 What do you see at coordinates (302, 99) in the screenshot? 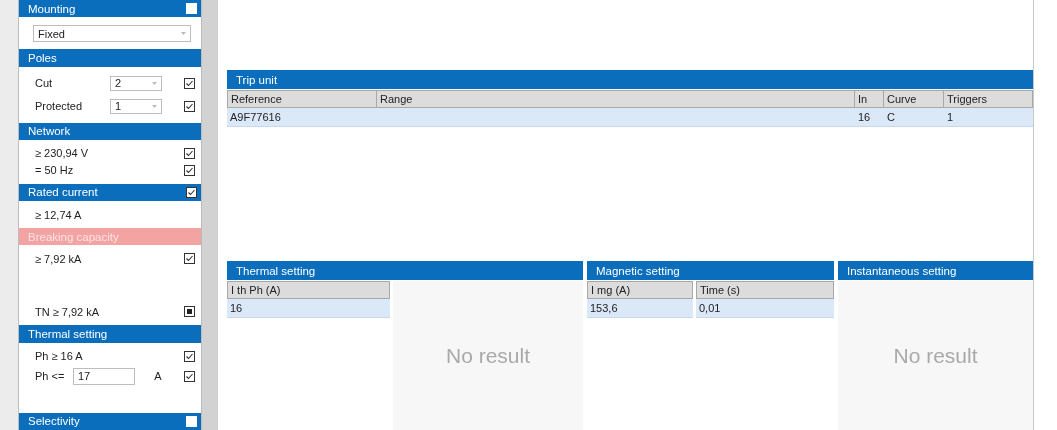
I see `column-header: Reference` at bounding box center [302, 99].